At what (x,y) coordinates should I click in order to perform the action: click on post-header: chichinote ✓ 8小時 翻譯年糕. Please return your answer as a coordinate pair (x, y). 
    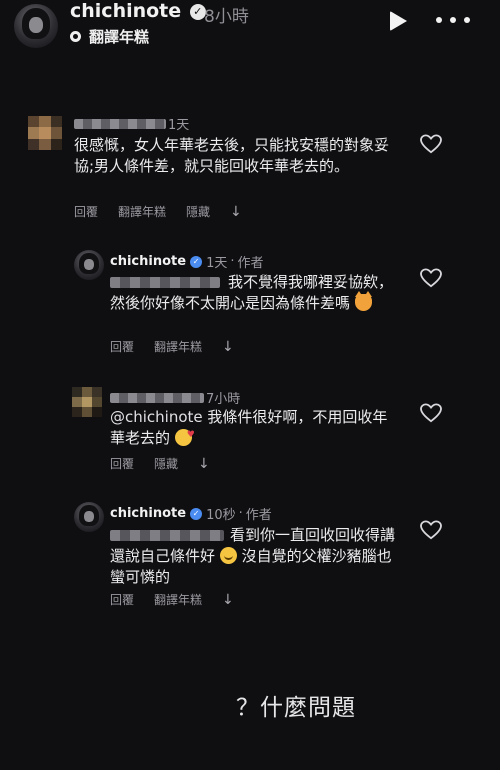
    Looking at the image, I should click on (250, 25).